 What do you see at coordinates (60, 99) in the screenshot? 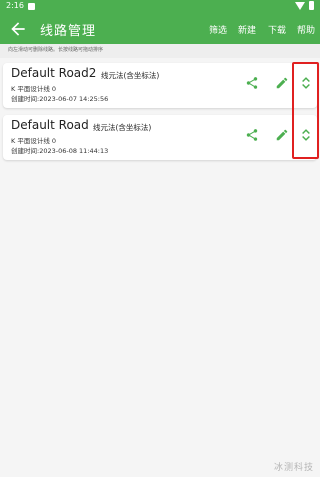
I see `road-created-date: 创建时间:2023-06-07 14:25:56` at bounding box center [60, 99].